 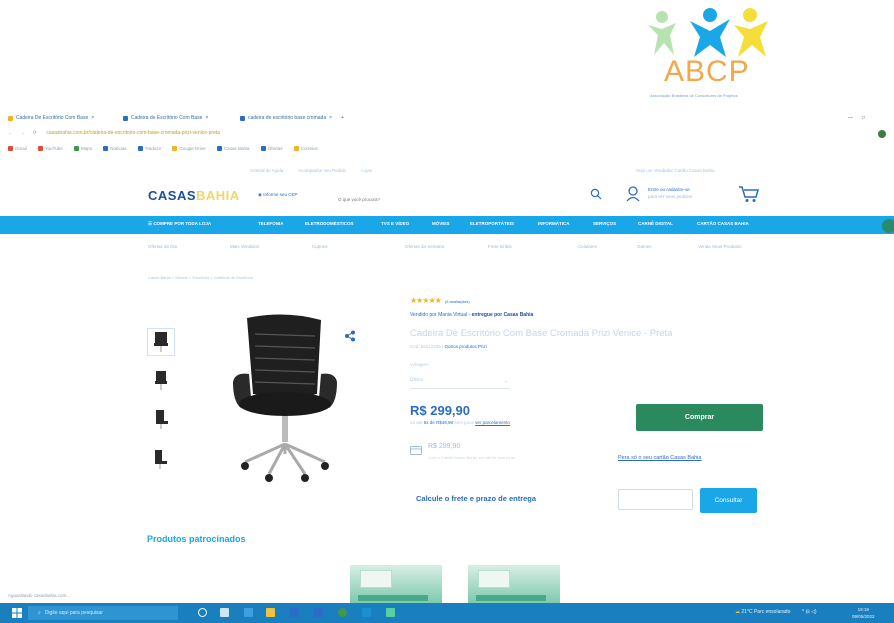 What do you see at coordinates (809, 612) in the screenshot?
I see `tray-icons: ^ ⊟ ◁)` at bounding box center [809, 612].